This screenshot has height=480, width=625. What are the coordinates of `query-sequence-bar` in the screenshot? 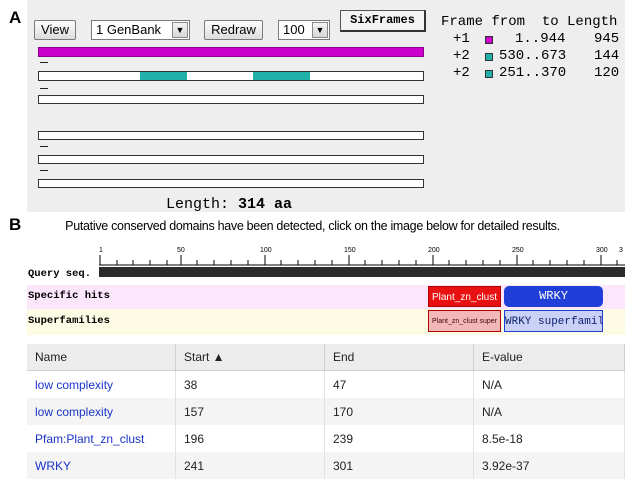 It's located at (362, 272).